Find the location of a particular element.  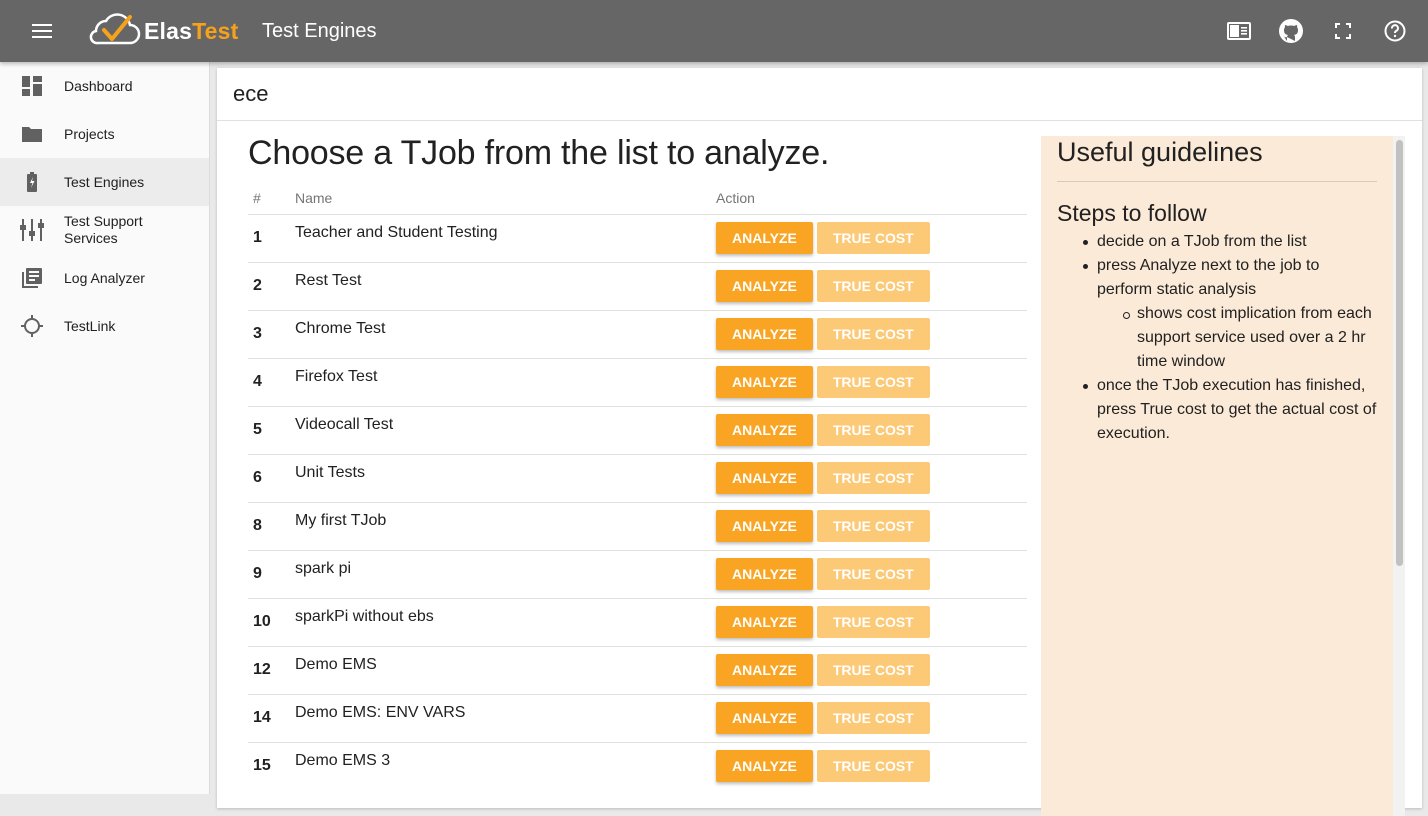

sidebar-item-label: Test Support Services is located at coordinates (103, 229).